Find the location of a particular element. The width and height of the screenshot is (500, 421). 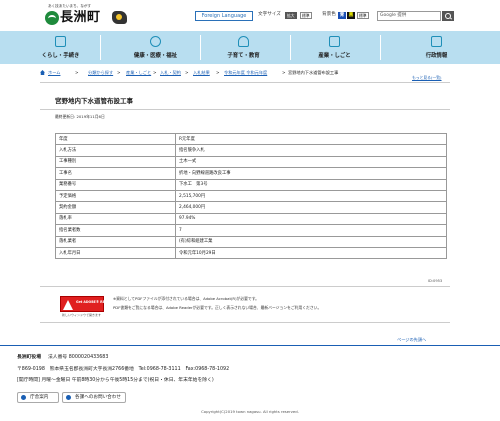

map-icon is located at coordinates (23, 397).